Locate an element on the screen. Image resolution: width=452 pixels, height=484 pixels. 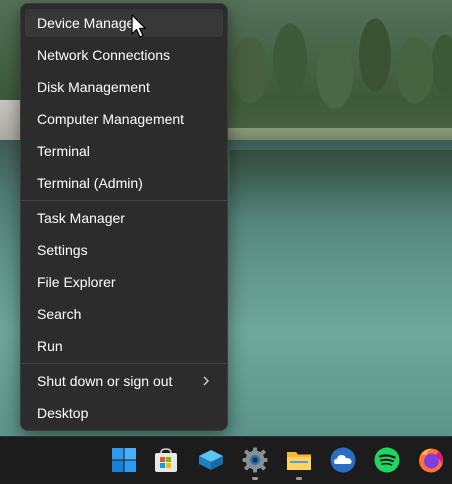
menu-item-terminal-admin: Terminal (Admin) is located at coordinates (124, 183).